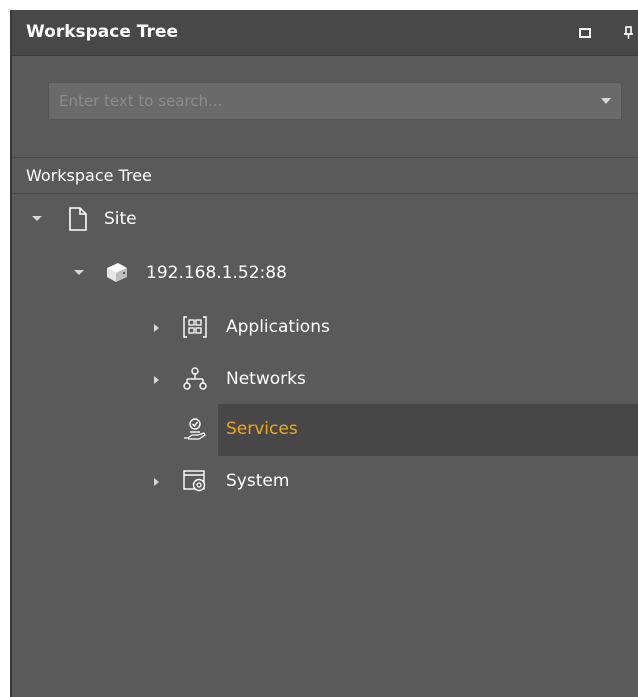 The width and height of the screenshot is (638, 697). What do you see at coordinates (266, 379) in the screenshot?
I see `tree-node-label: Networks` at bounding box center [266, 379].